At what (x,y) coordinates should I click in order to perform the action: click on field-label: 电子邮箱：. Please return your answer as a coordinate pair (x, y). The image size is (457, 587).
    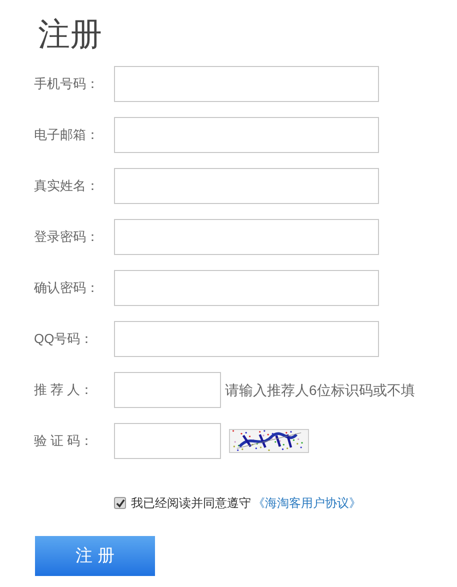
    Looking at the image, I should click on (67, 135).